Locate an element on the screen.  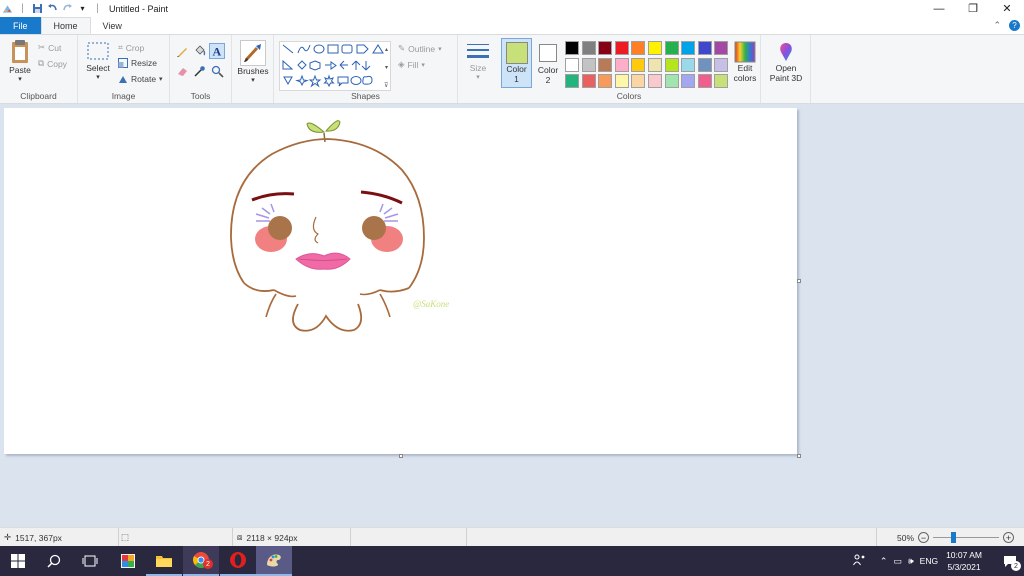
zoom-slider-track is located at coordinates (966, 537).